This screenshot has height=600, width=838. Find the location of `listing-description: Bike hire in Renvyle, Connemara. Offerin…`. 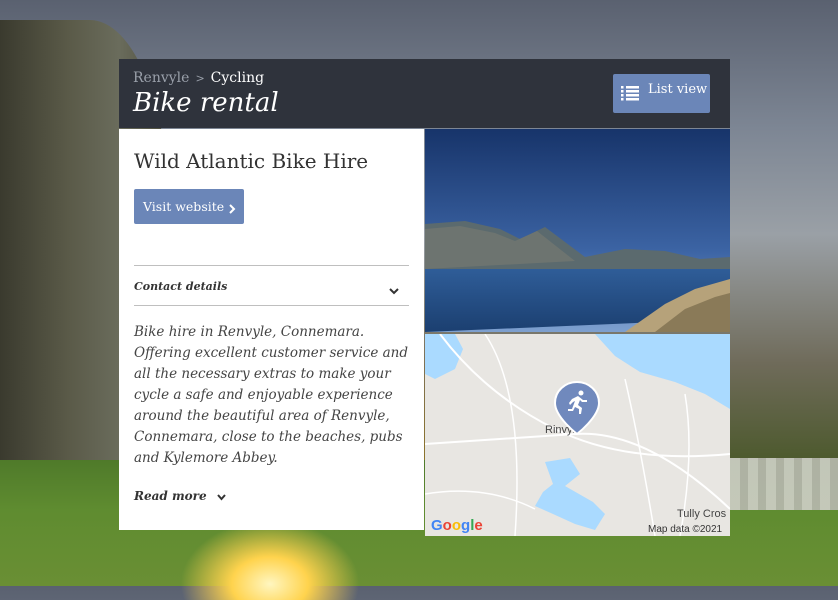

listing-description: Bike hire in Renvyle, Connemara. Offerin… is located at coordinates (271, 395).